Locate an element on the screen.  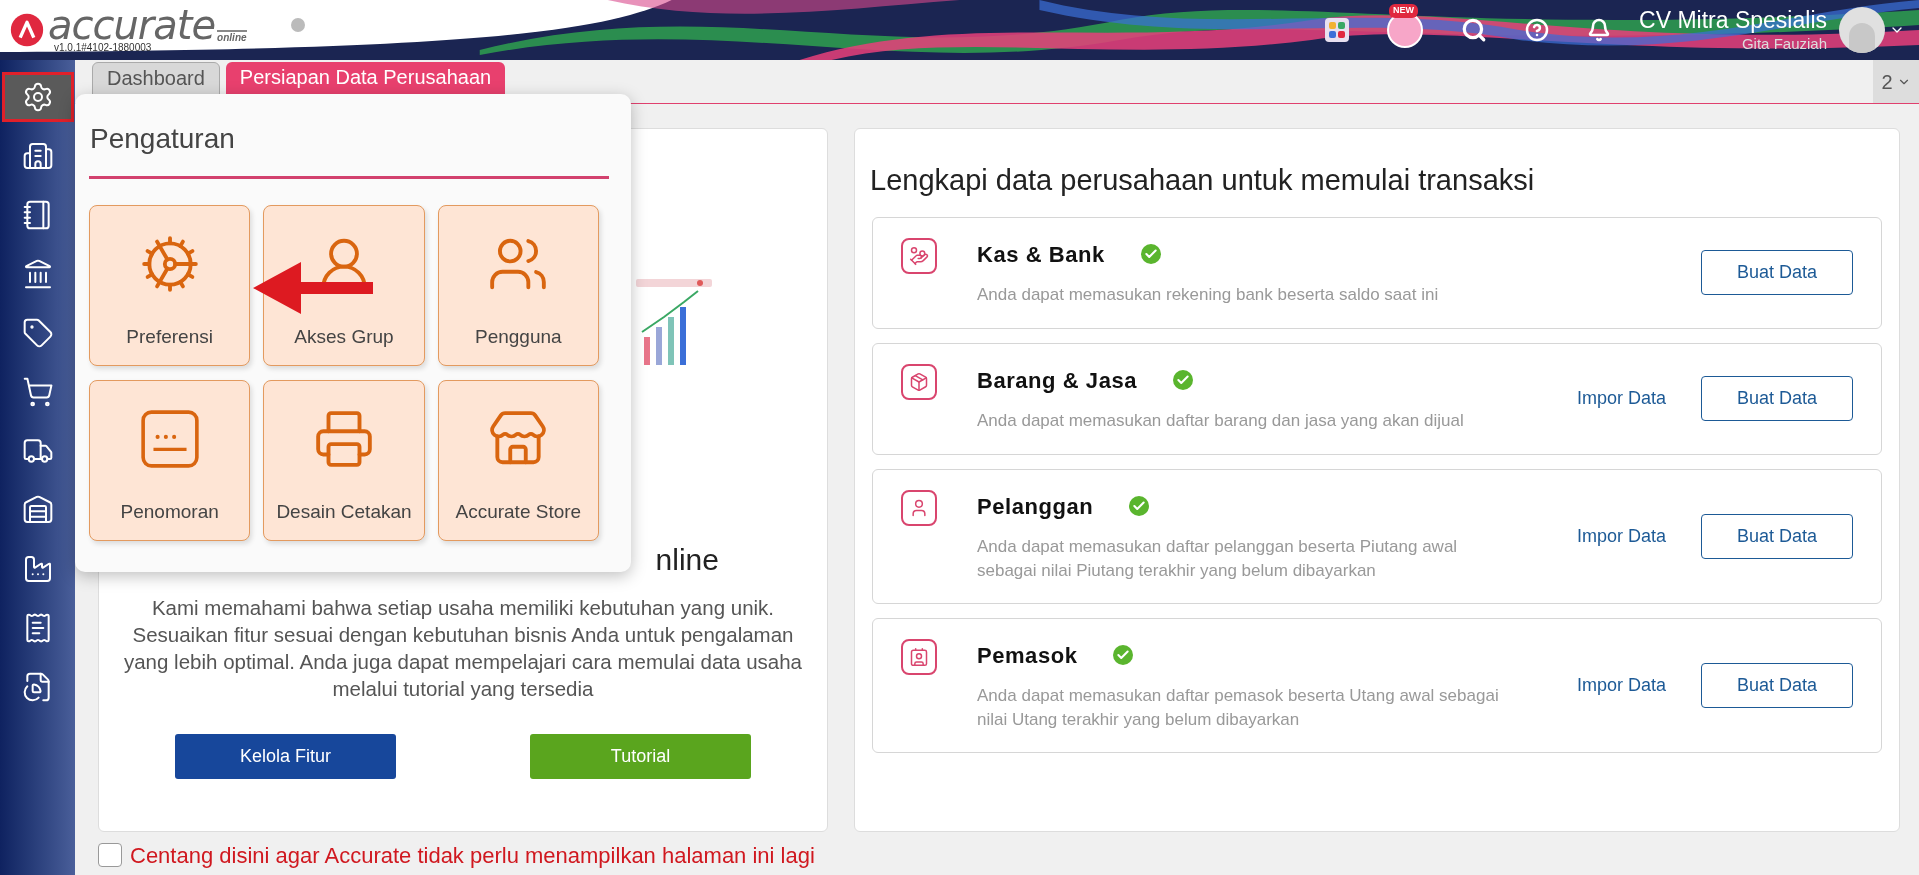
cart-icon is located at coordinates (37, 392).